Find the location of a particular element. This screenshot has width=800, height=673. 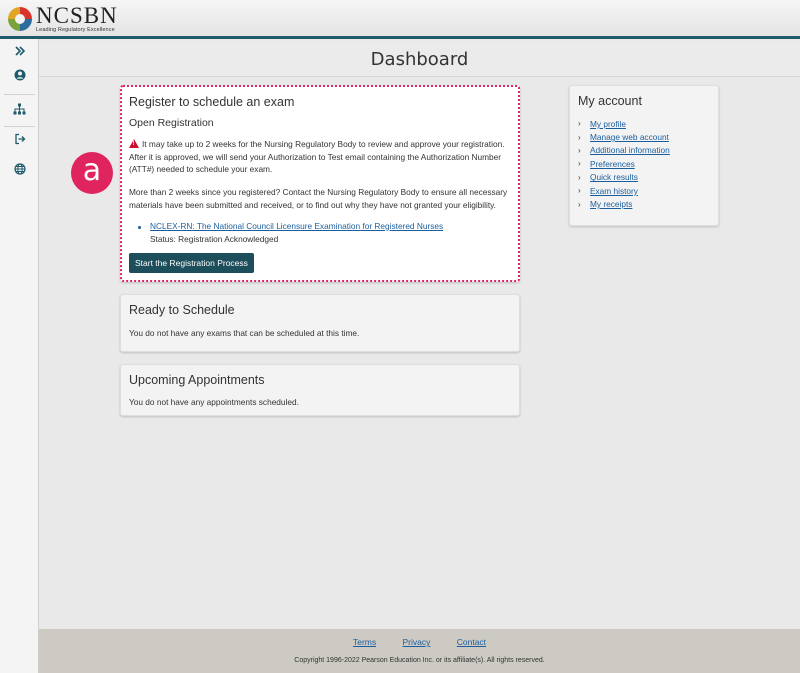

registration-title: Register to schedule an exam is located at coordinates (212, 102).